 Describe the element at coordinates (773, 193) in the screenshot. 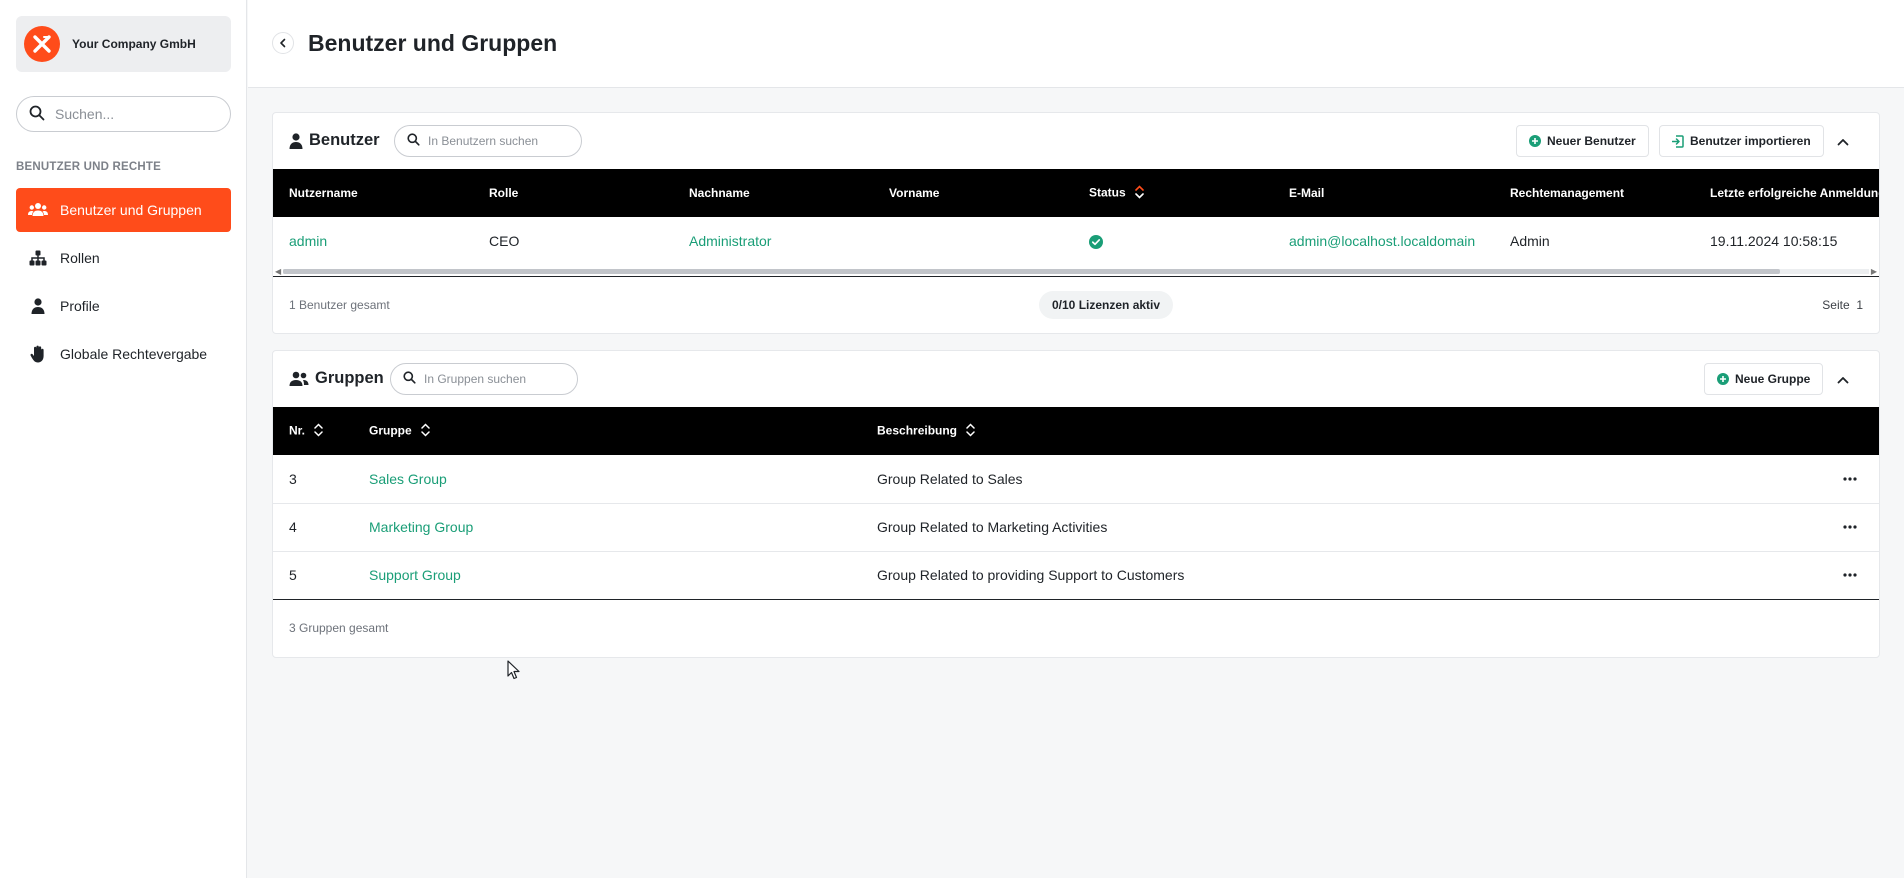

I see `column-header-nachname: Nachname` at that location.